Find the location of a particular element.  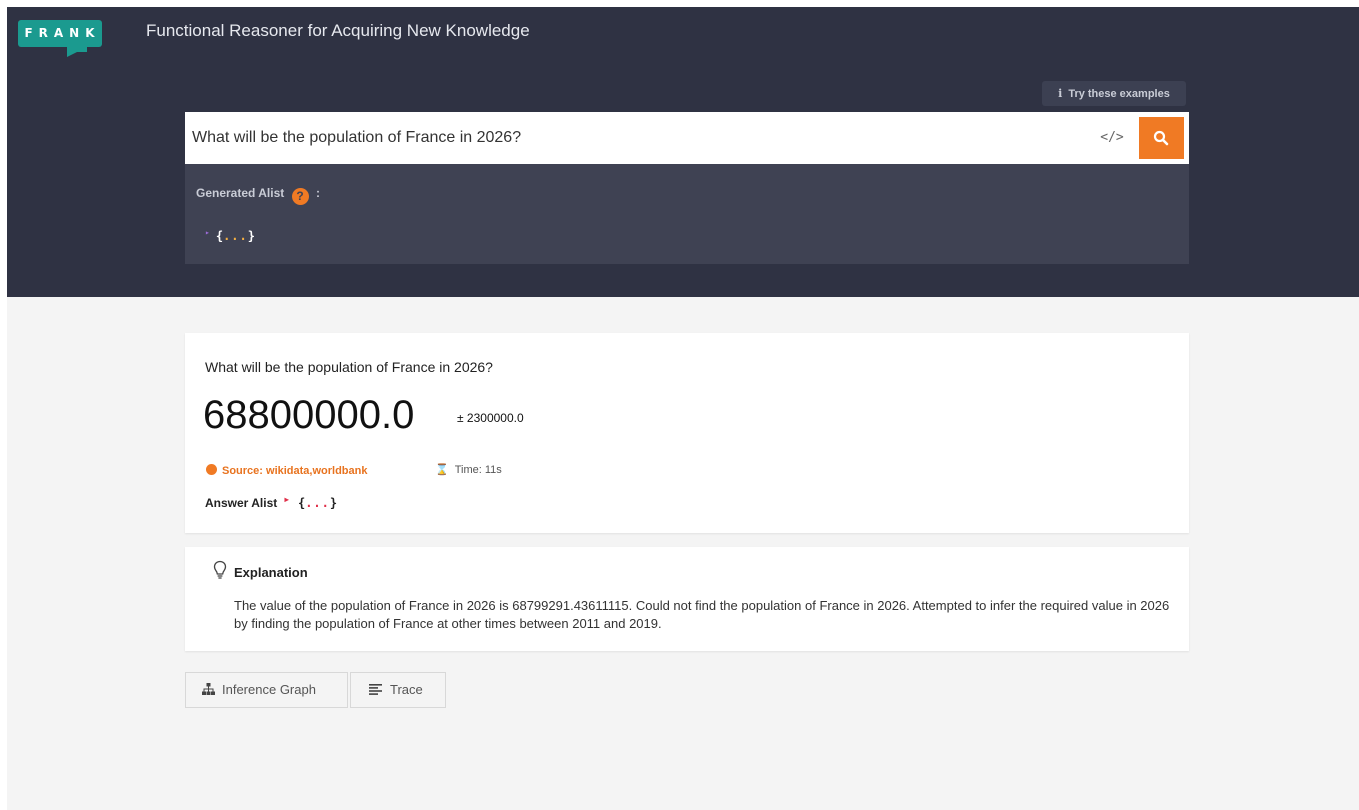

answer-tree-close-brace: } is located at coordinates (333, 503).